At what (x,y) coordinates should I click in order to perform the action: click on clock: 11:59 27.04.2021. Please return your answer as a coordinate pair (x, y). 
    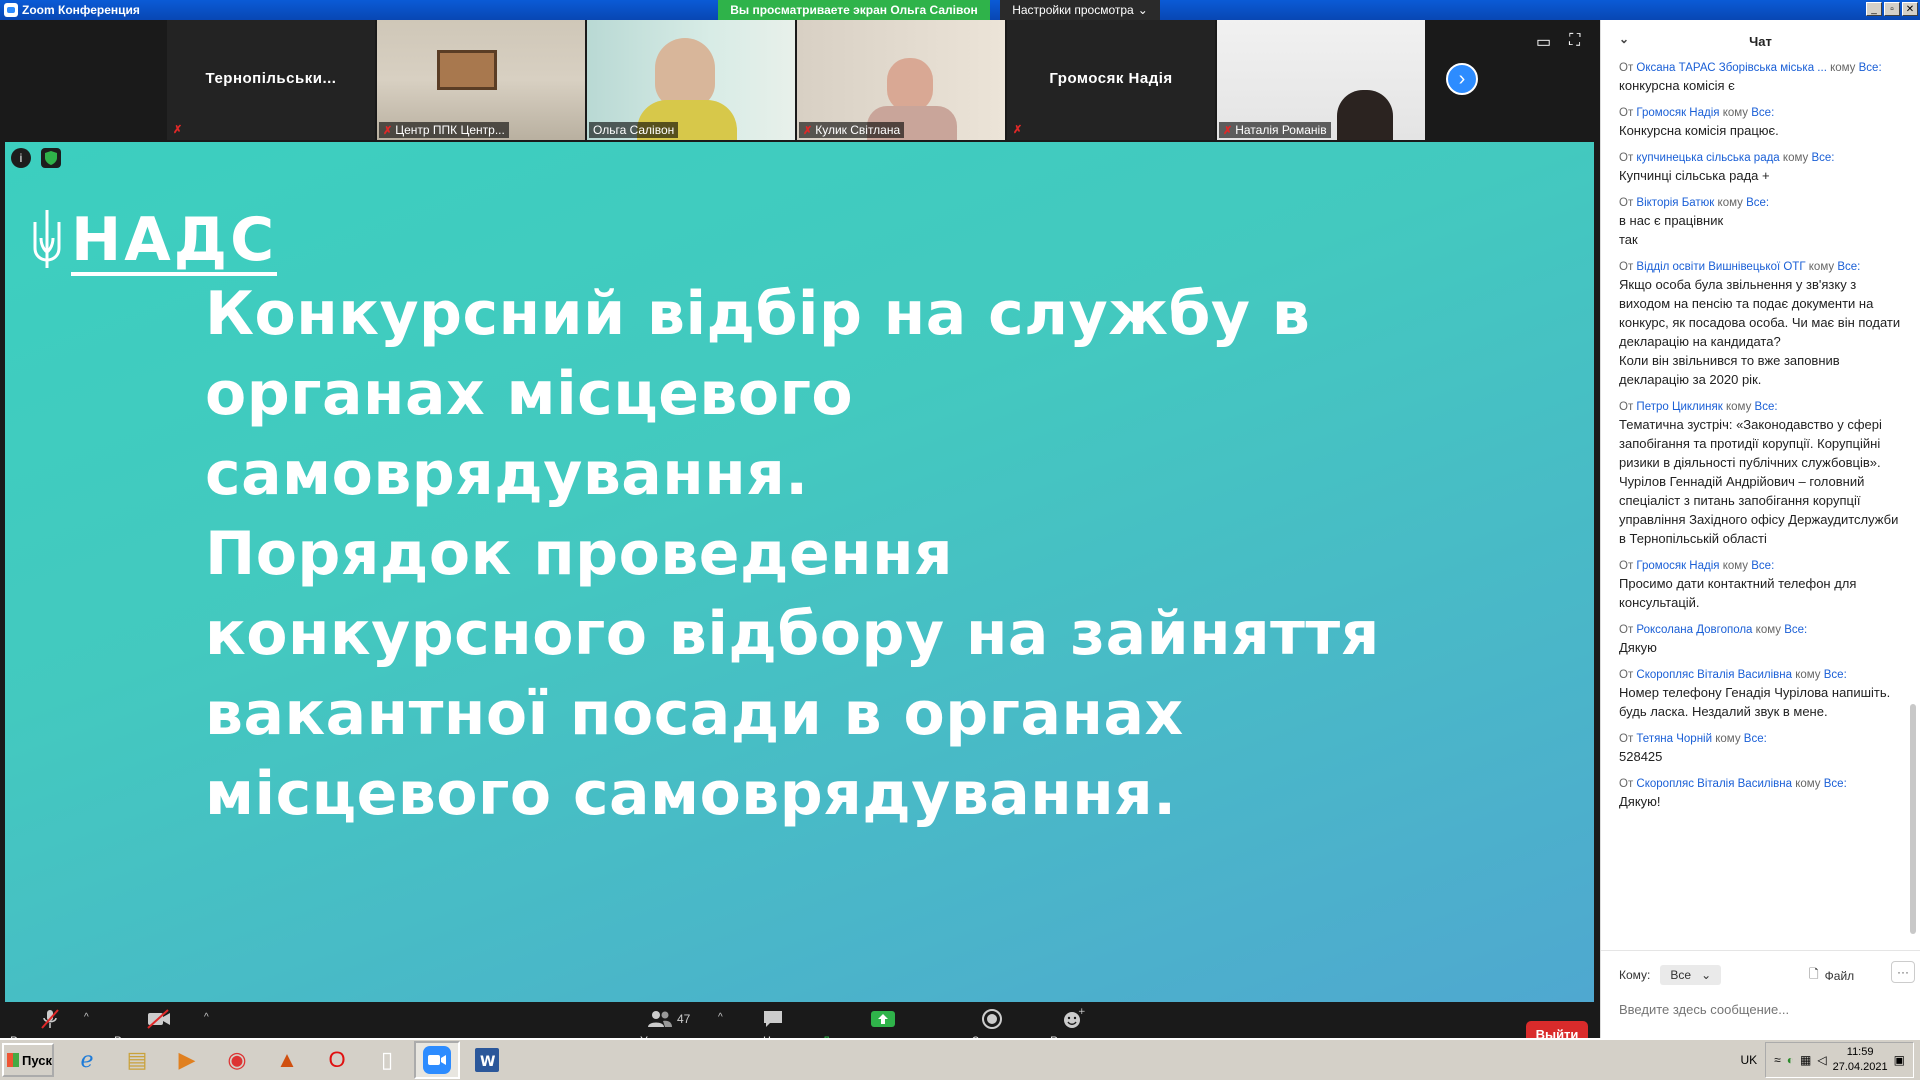
    Looking at the image, I should click on (1860, 1060).